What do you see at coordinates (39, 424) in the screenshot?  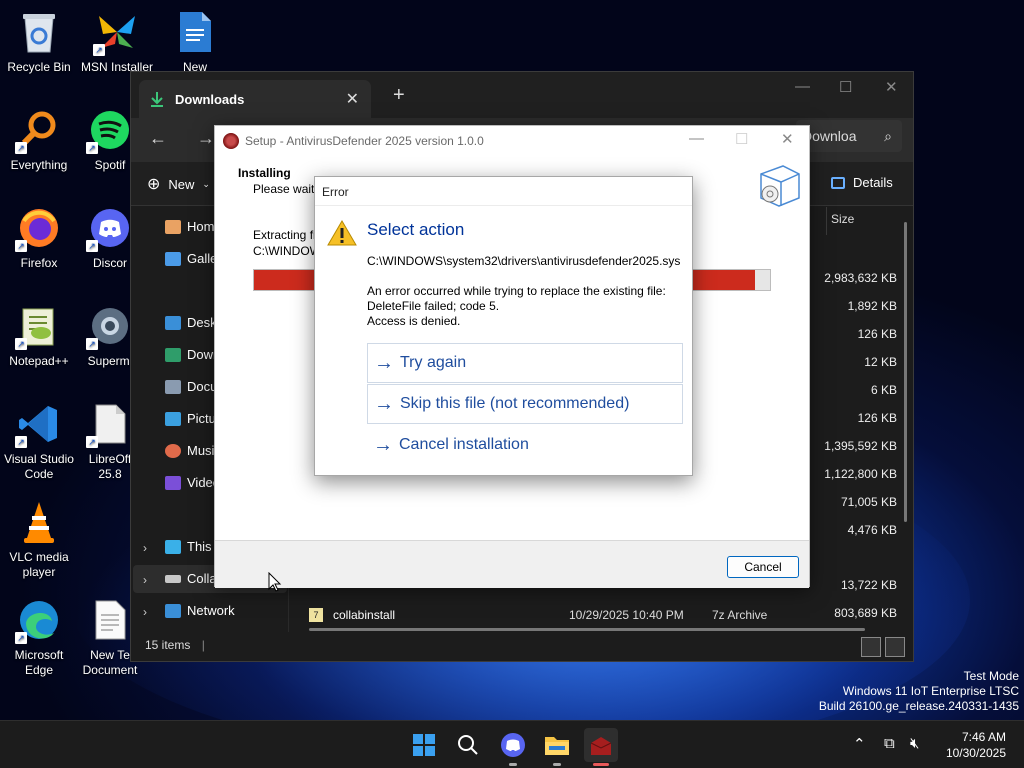 I see `vscode-icon: ↗` at bounding box center [39, 424].